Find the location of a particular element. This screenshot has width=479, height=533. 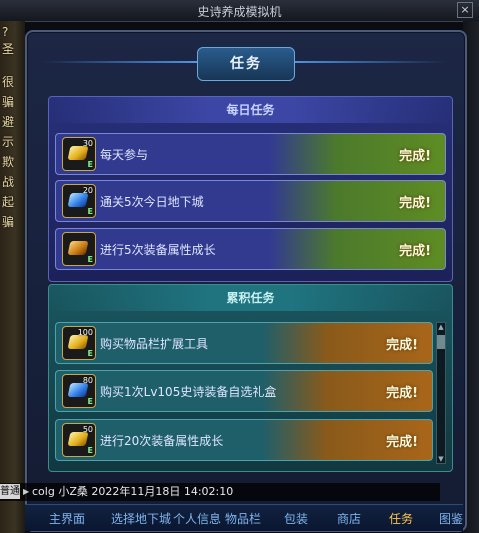

bottom-nav: 主界面 选择地下城 个人信息 物品栏 包装 商店 任务 图鉴 is located at coordinates (244, 517).